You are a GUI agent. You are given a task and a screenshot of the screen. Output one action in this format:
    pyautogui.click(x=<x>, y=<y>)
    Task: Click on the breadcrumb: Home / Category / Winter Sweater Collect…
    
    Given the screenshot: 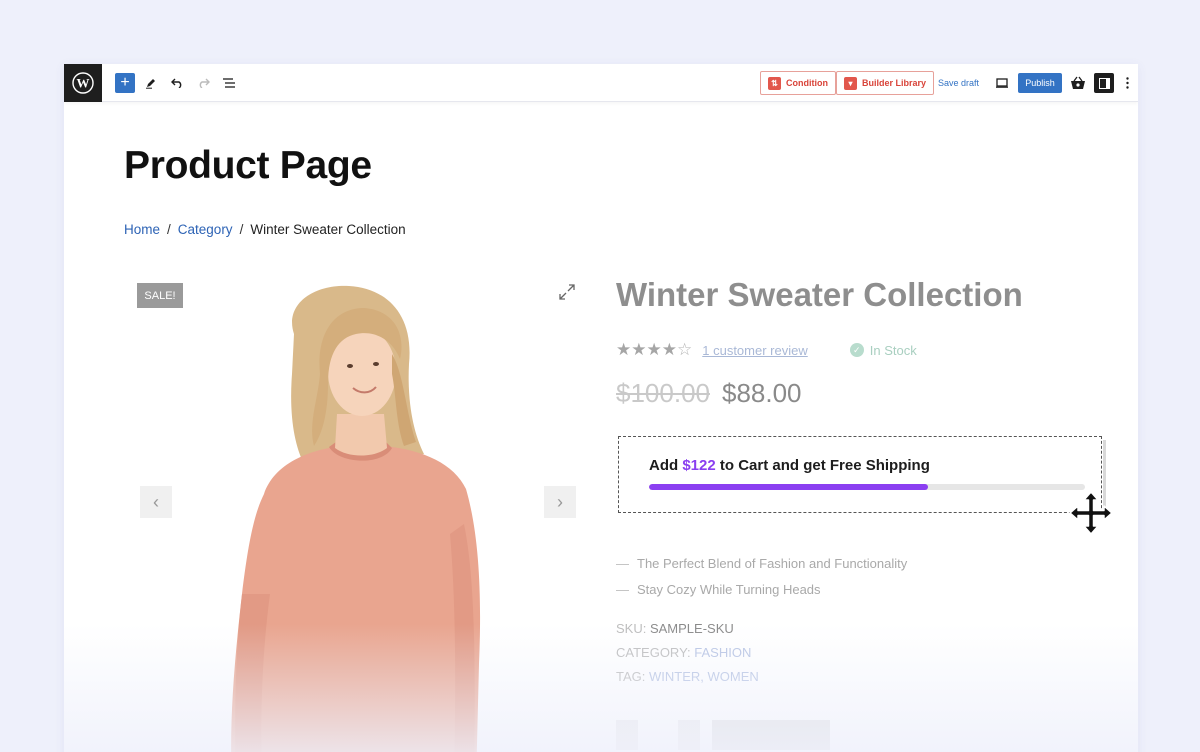 What is the action you would take?
    pyautogui.click(x=265, y=229)
    